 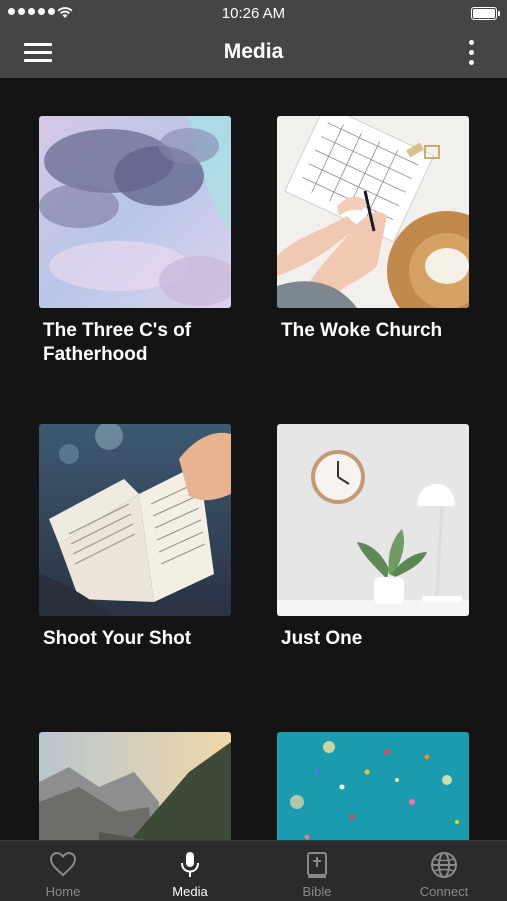 What do you see at coordinates (472, 54) in the screenshot?
I see `more-vertical-icon` at bounding box center [472, 54].